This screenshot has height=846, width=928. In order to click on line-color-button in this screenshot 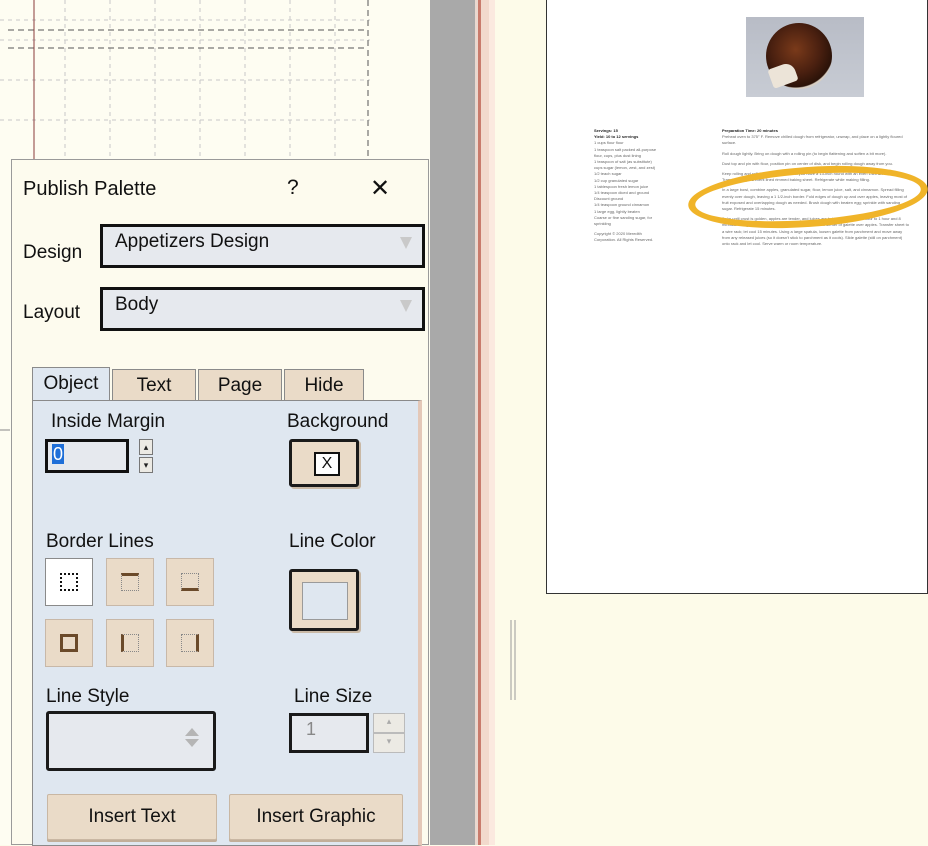, I will do `click(324, 600)`.